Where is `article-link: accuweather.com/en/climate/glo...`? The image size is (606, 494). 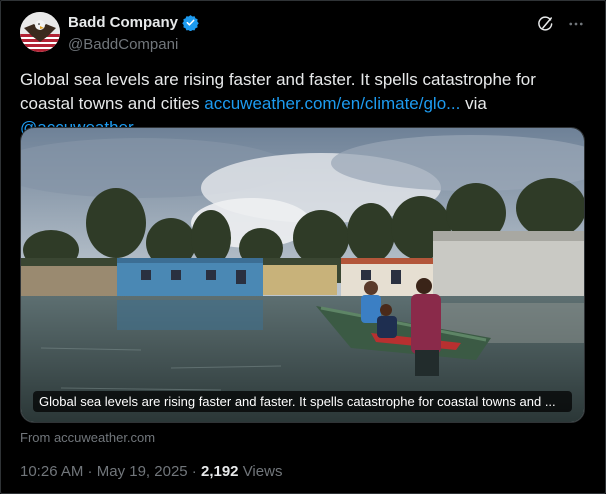
article-link: accuweather.com/en/climate/glo... is located at coordinates (332, 103).